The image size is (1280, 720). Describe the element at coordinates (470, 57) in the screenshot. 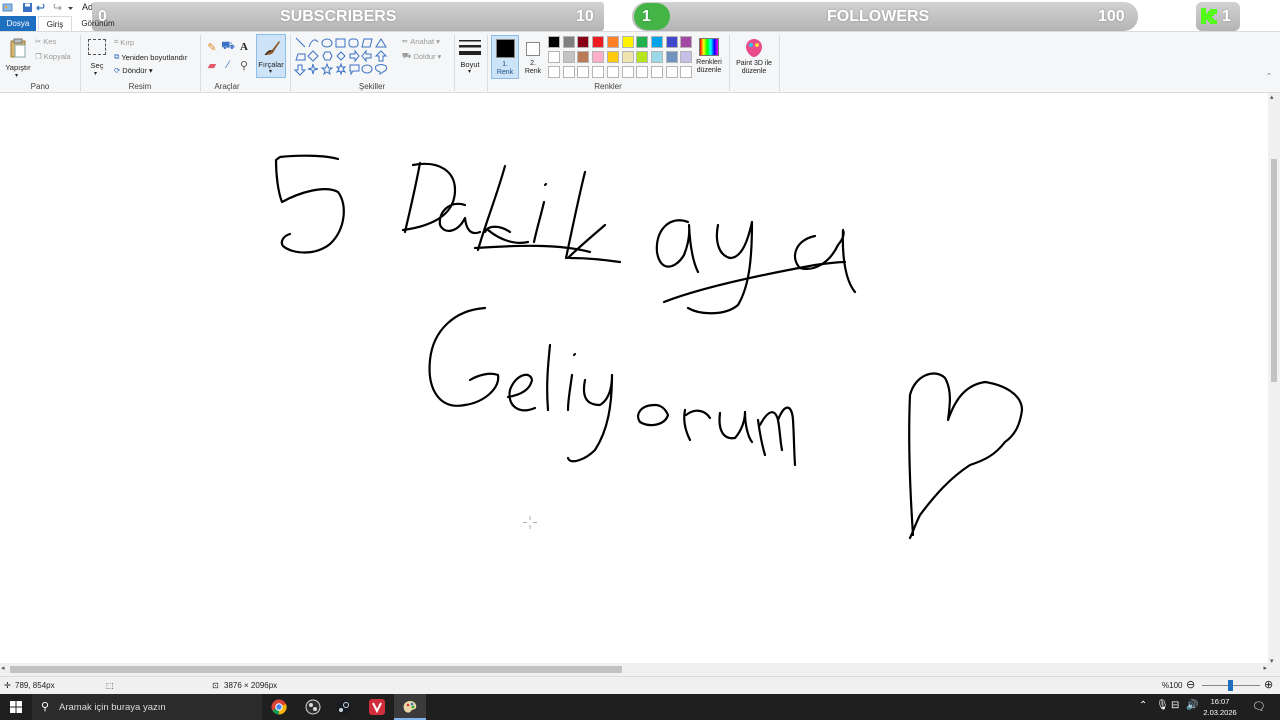

I see `size-button: Boyut ▾` at that location.